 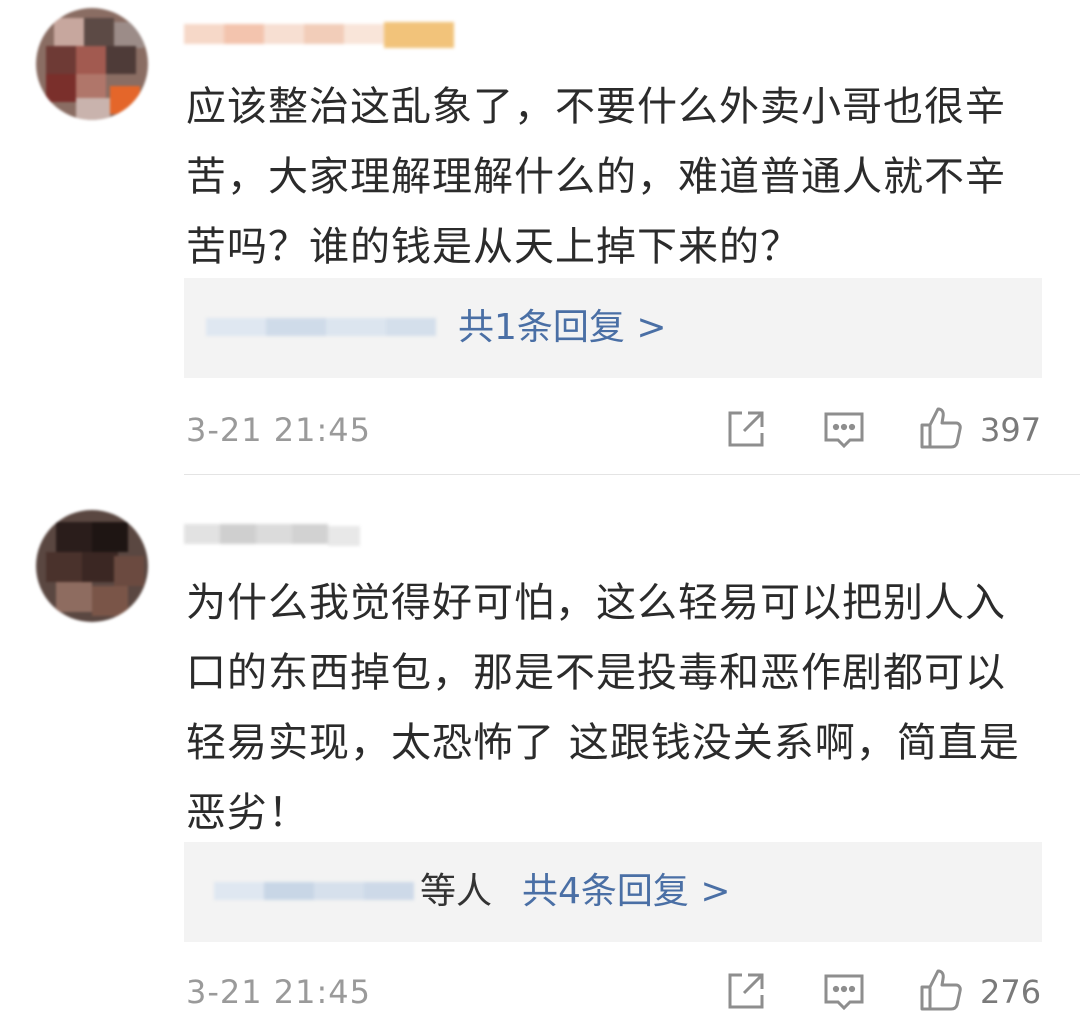 I want to click on reply-others-label: 等人, so click(x=456, y=891).